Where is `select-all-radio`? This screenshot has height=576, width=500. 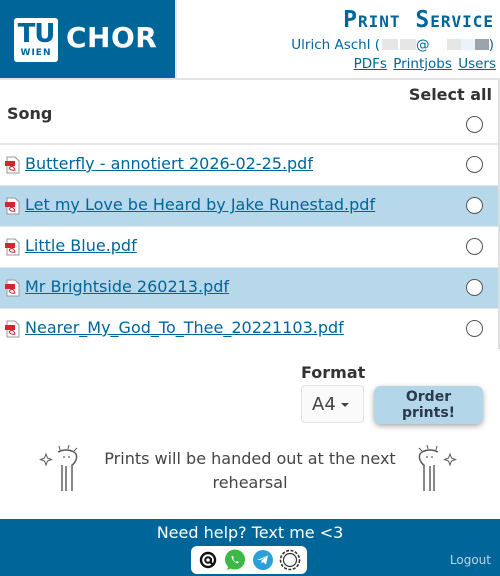 select-all-radio is located at coordinates (474, 124).